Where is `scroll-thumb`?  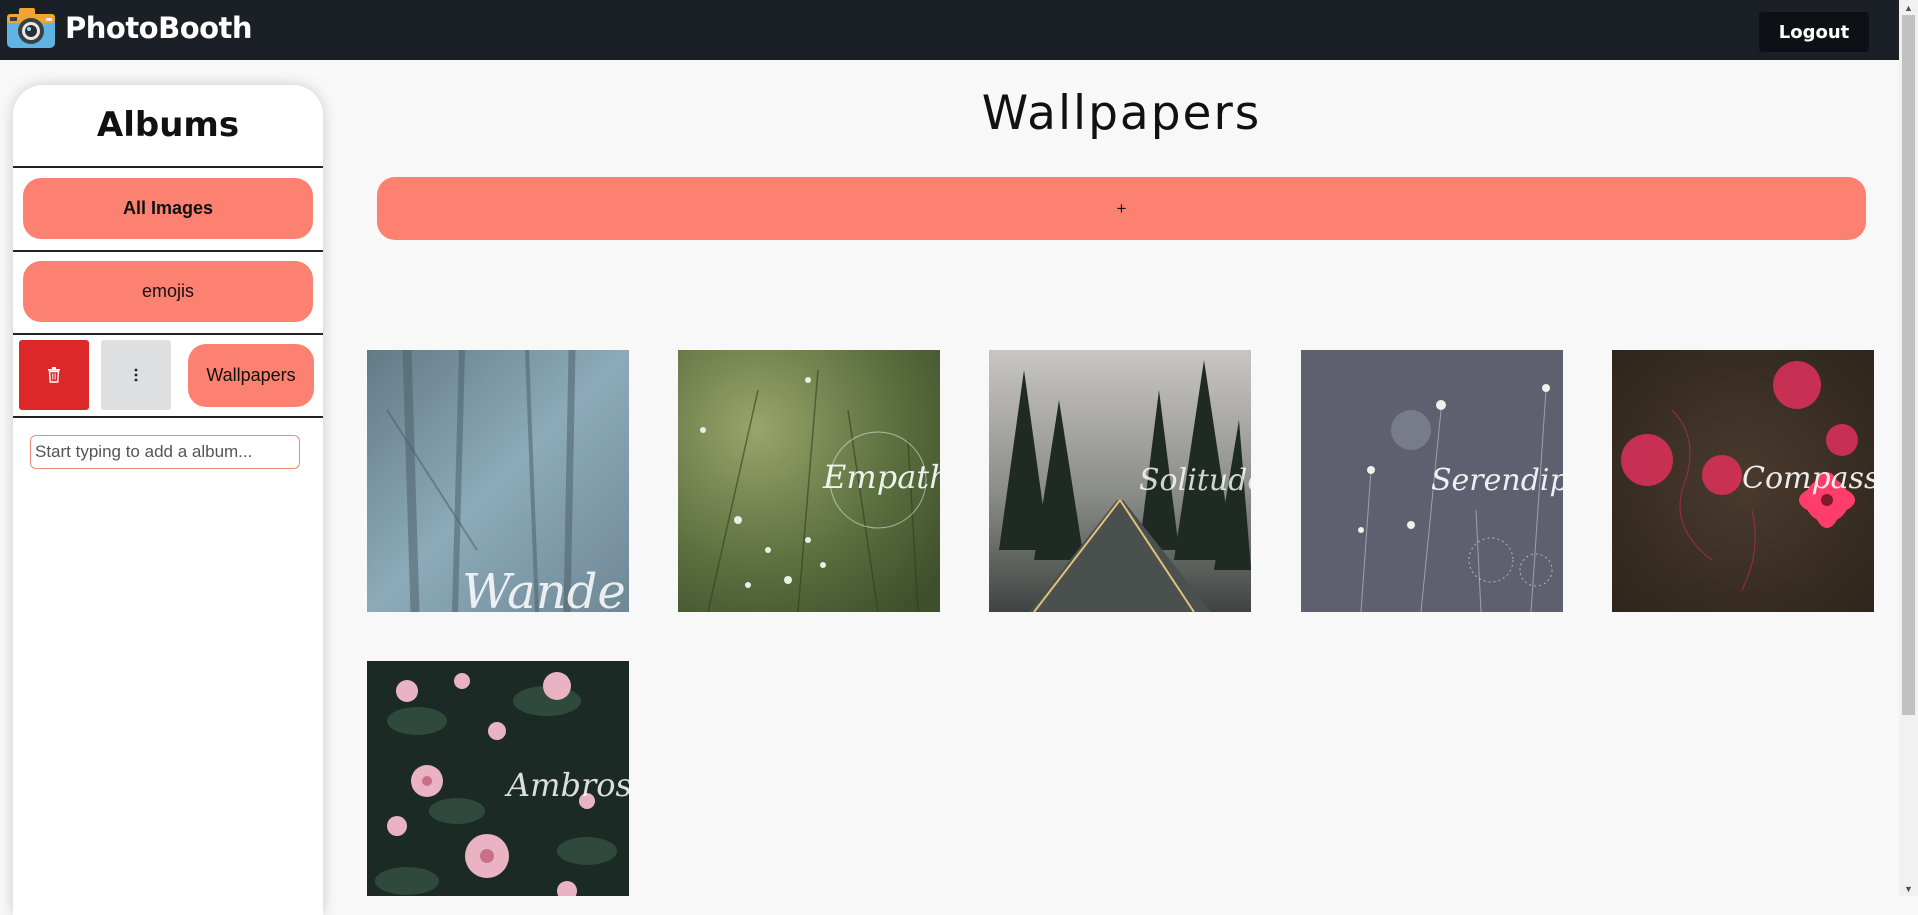 scroll-thumb is located at coordinates (1908, 365).